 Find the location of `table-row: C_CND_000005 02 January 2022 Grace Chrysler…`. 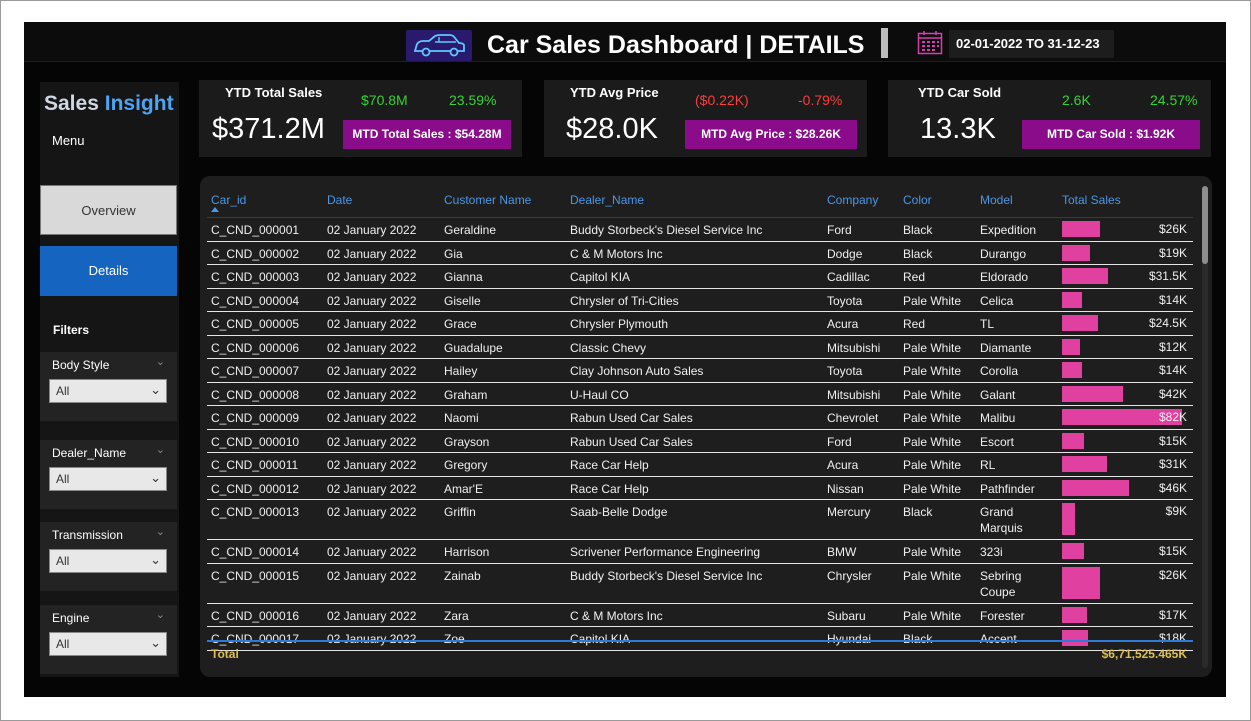

table-row: C_CND_000005 02 January 2022 Grace Chrysler… is located at coordinates (700, 324).